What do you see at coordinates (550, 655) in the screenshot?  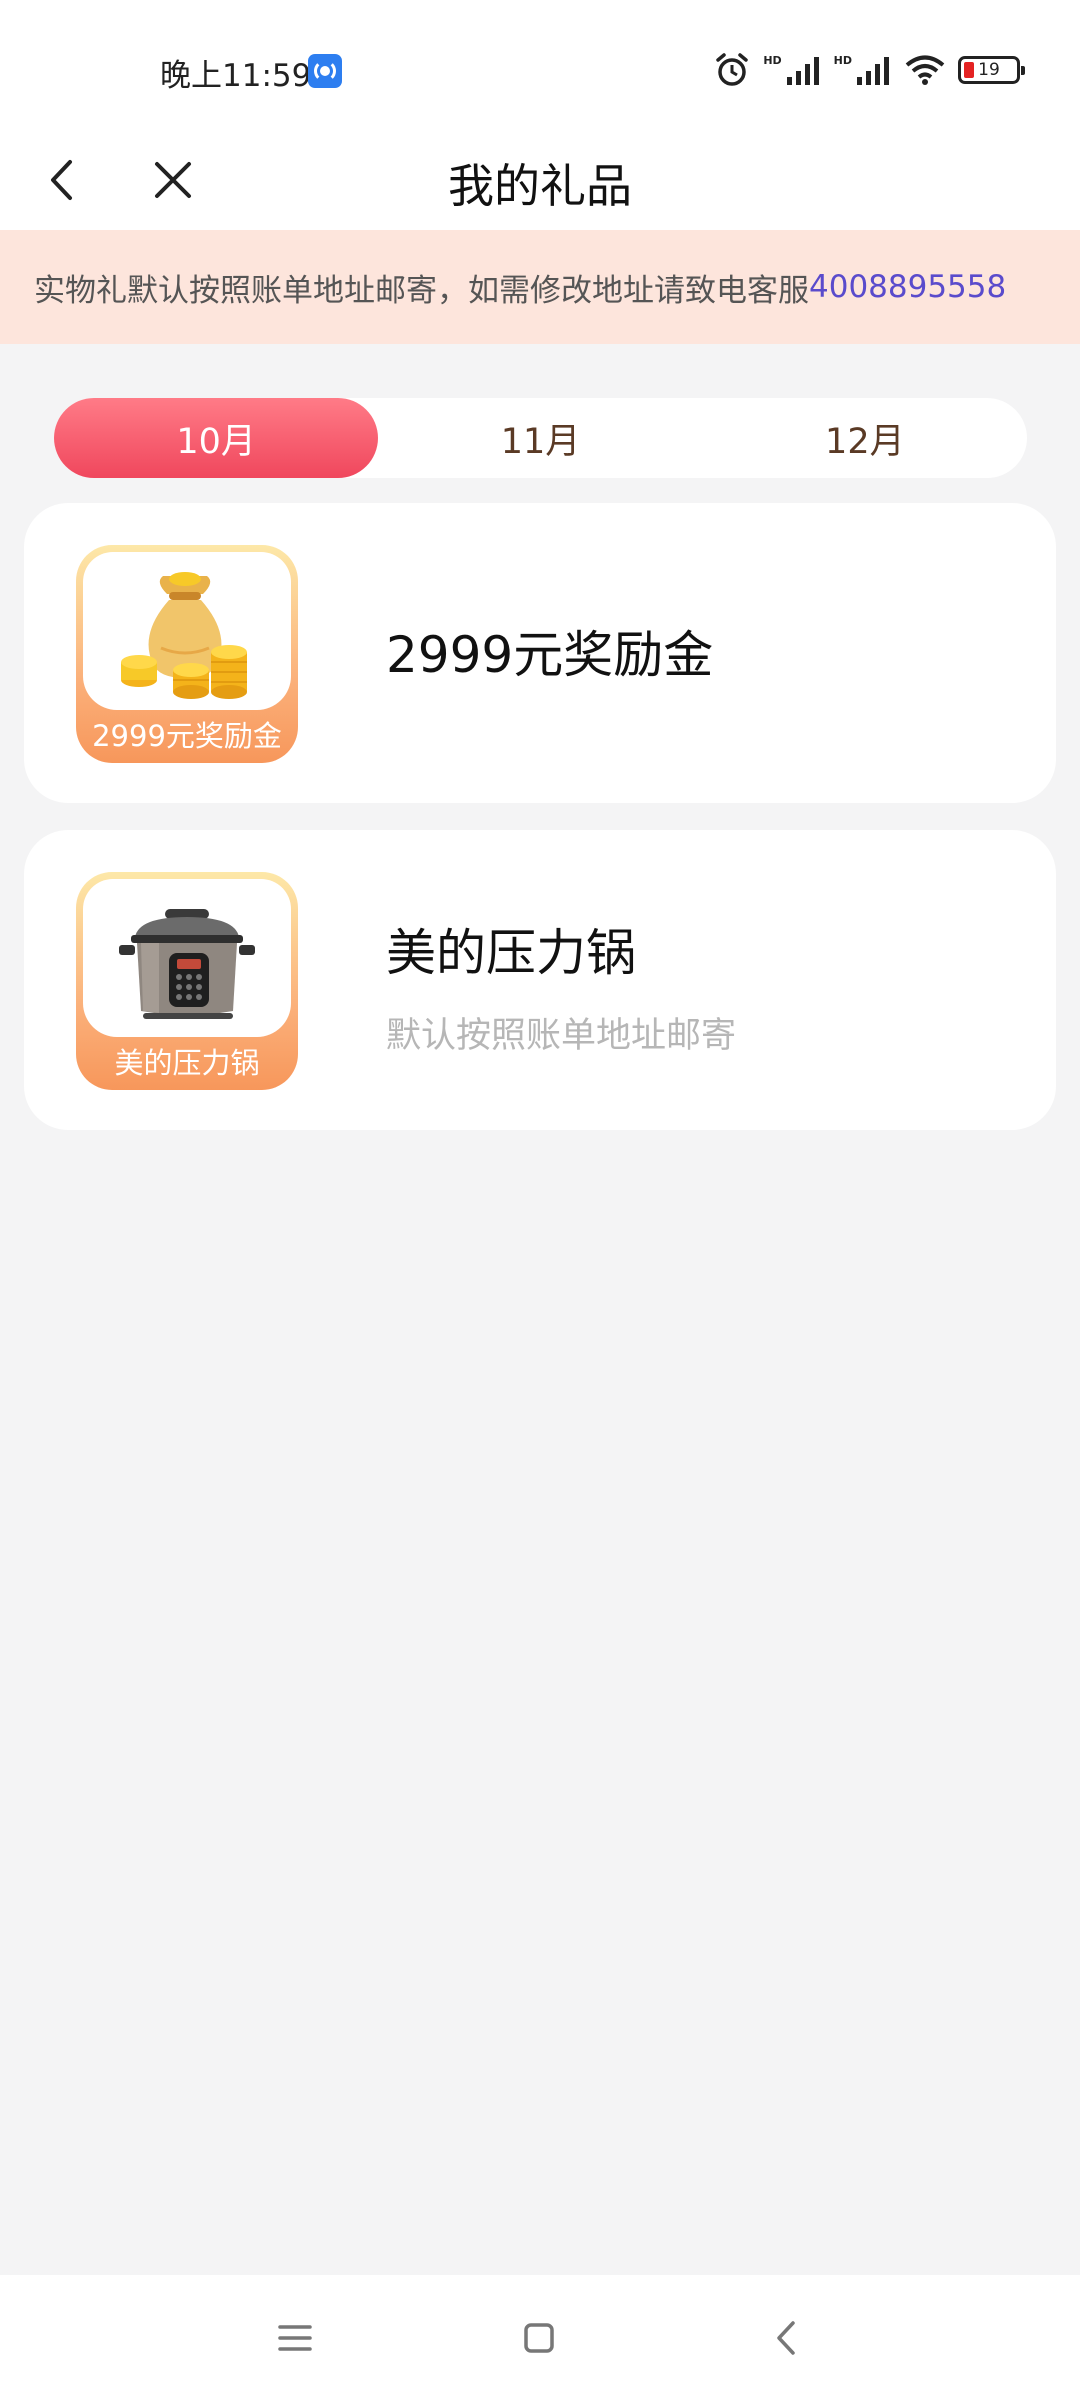 I see `gift-title: 2999元奖励金` at bounding box center [550, 655].